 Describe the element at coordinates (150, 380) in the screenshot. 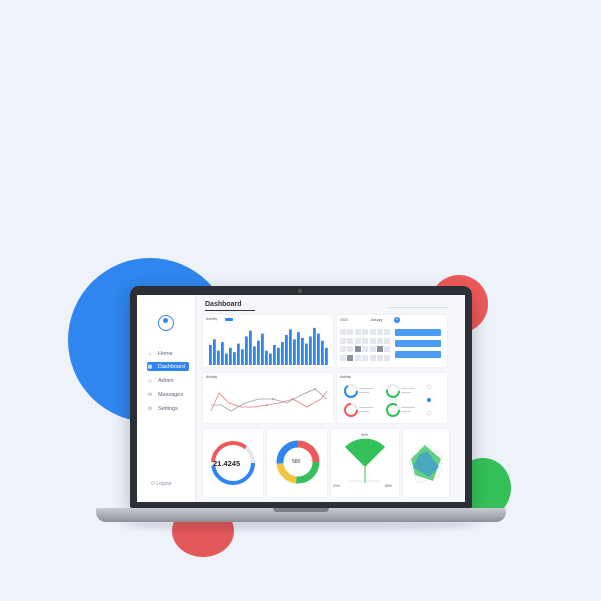

I see `user-icon: ☺` at that location.